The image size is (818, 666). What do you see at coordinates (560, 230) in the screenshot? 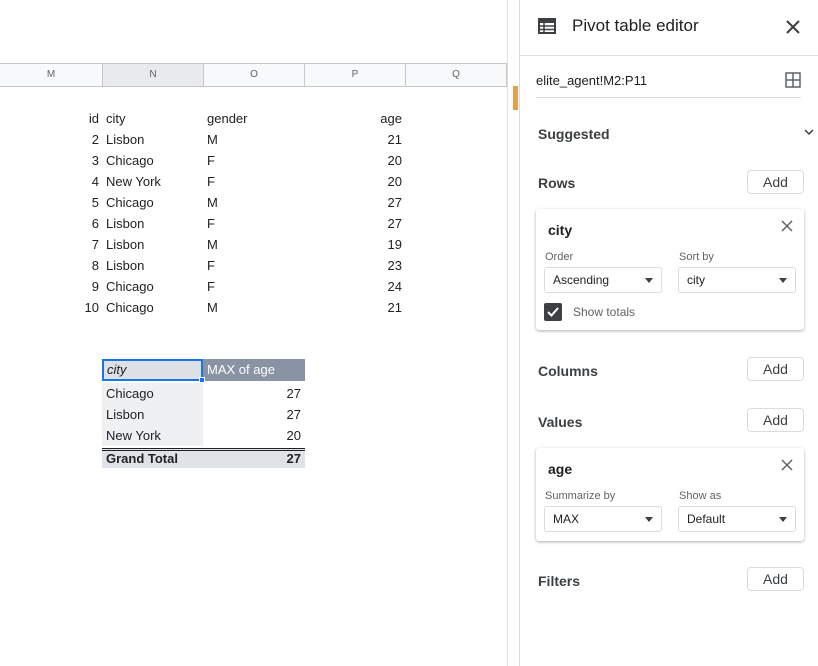
I see `row-field-title: city` at bounding box center [560, 230].